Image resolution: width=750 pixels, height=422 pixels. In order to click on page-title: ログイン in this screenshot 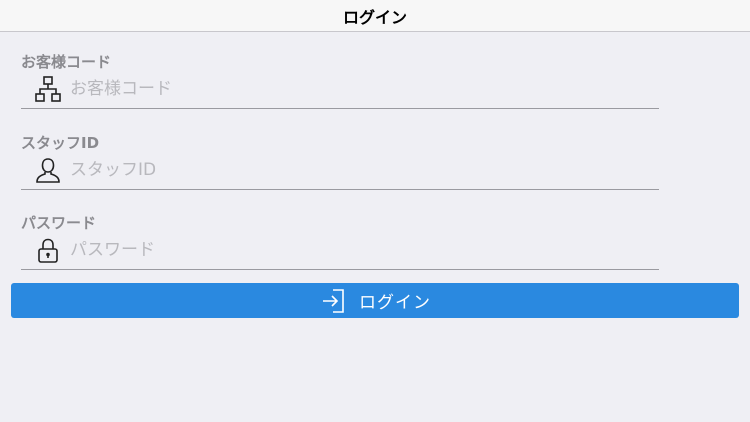, I will do `click(374, 17)`.